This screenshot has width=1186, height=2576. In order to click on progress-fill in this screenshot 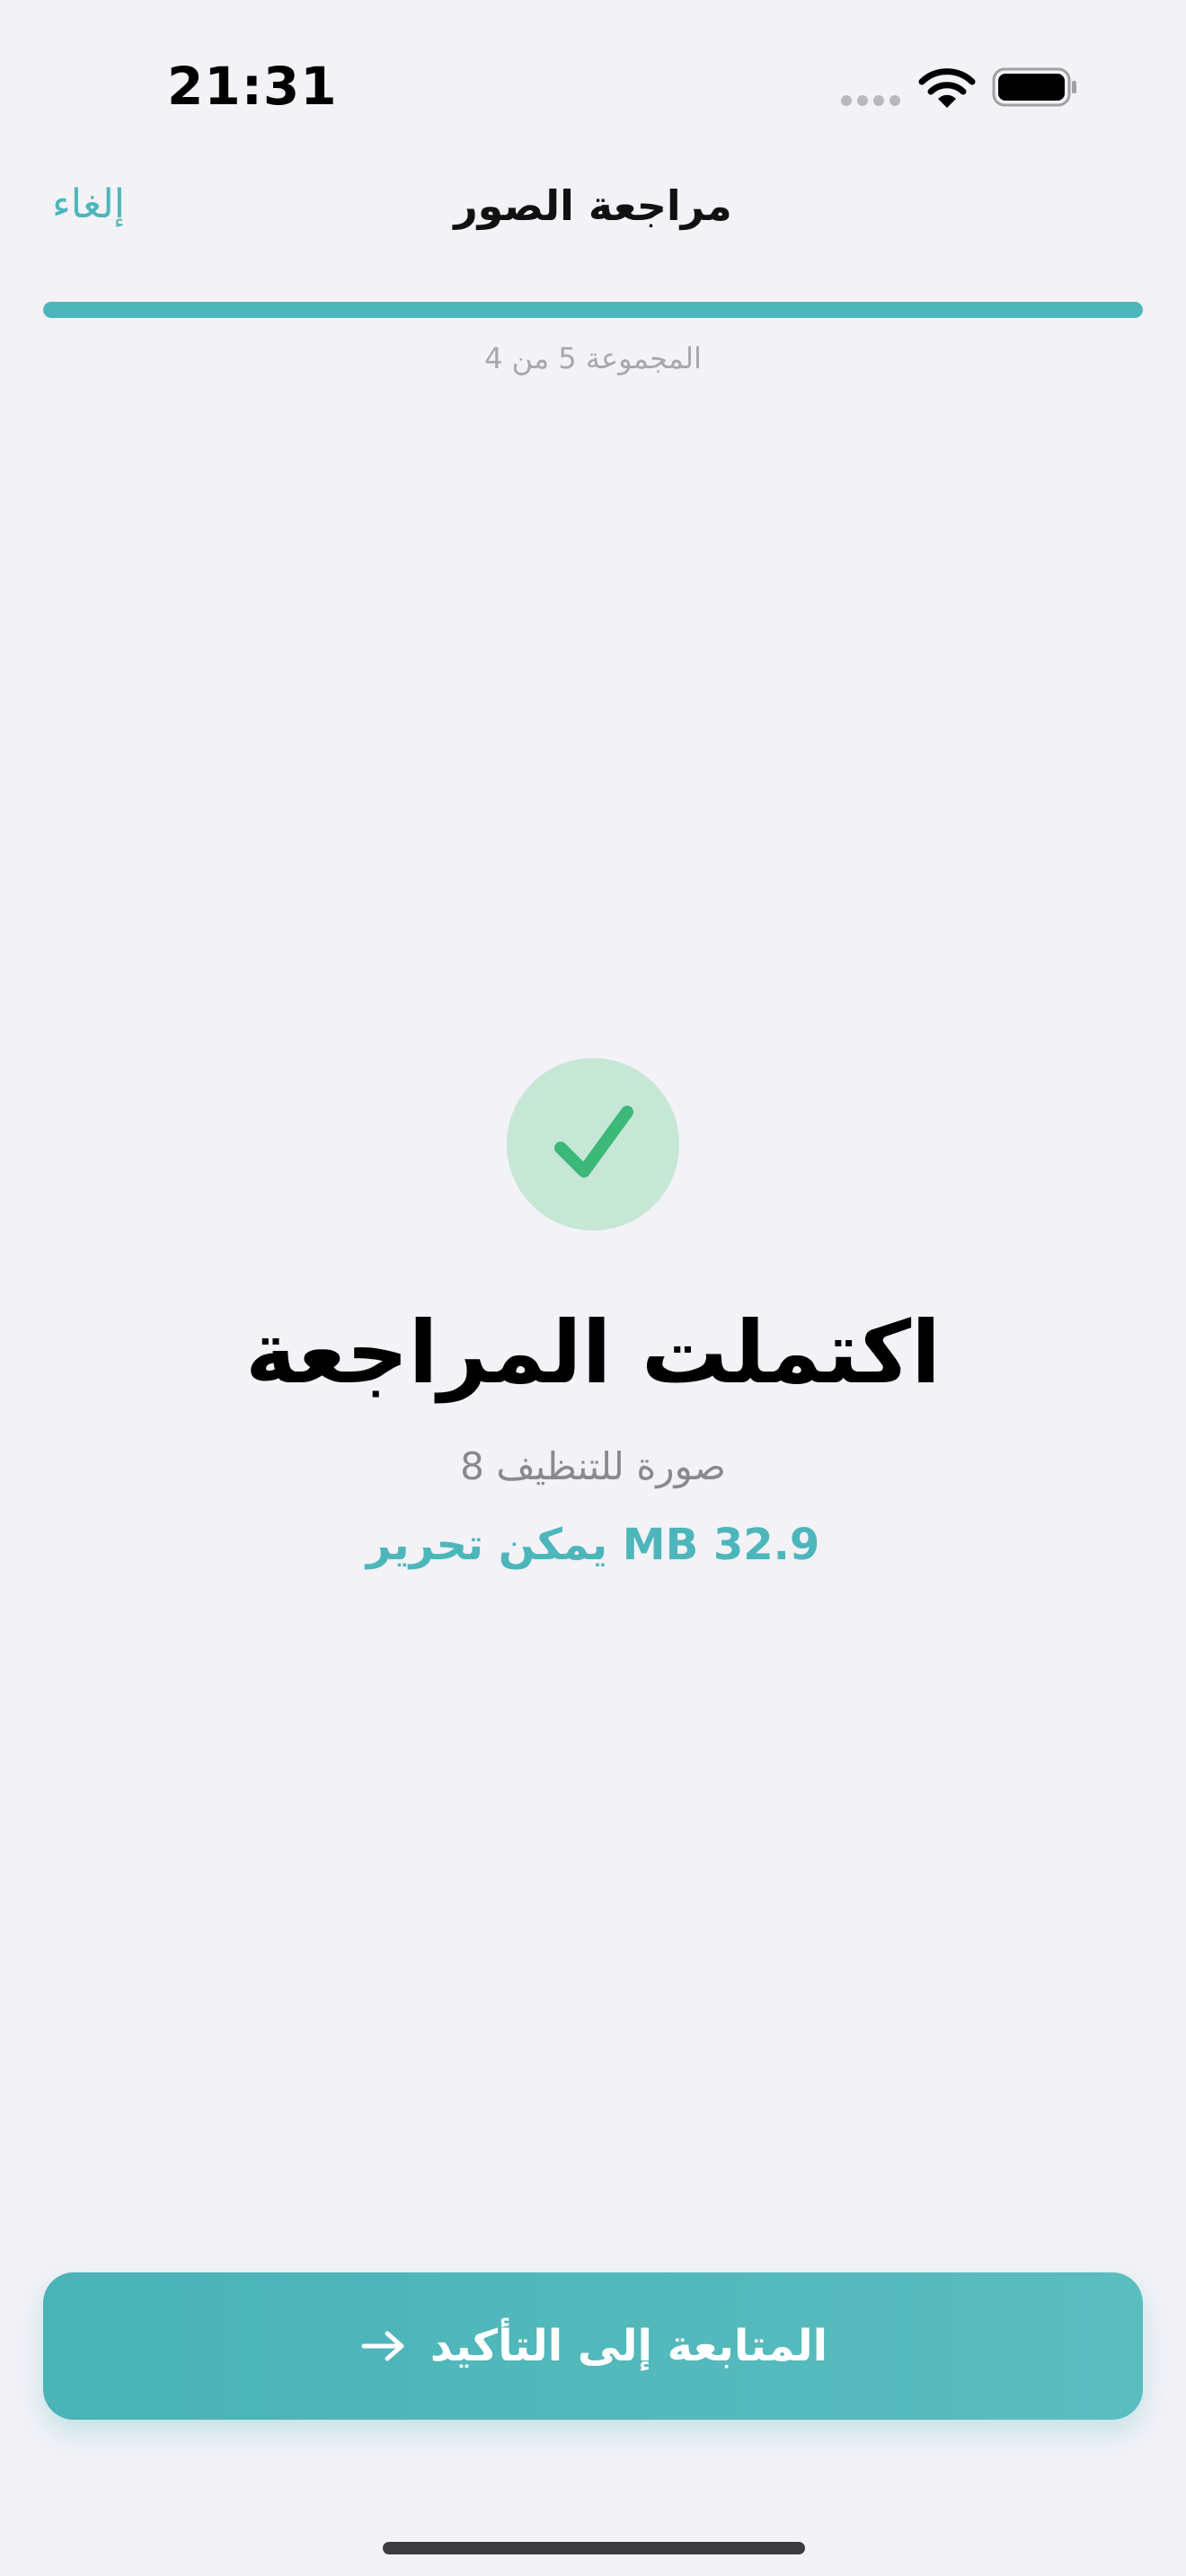, I will do `click(593, 310)`.